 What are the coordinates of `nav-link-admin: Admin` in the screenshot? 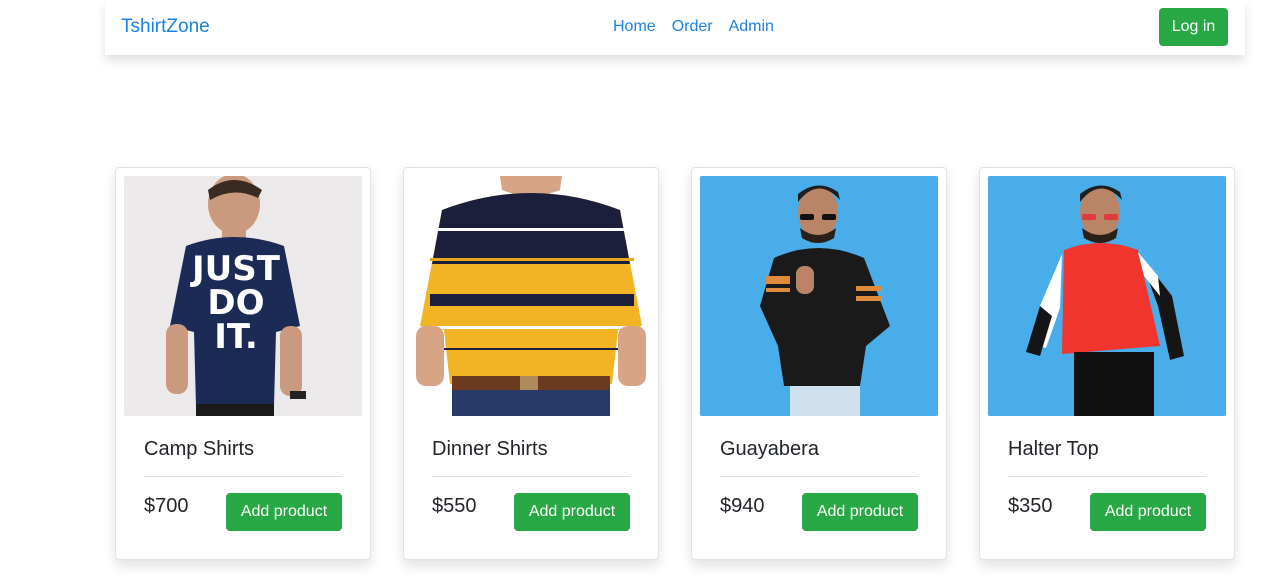 It's located at (751, 27).